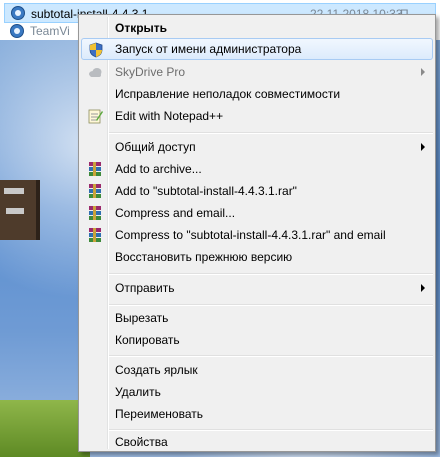 This screenshot has width=440, height=457. Describe the element at coordinates (138, 392) in the screenshot. I see `menu-item-label: Удалить` at that location.